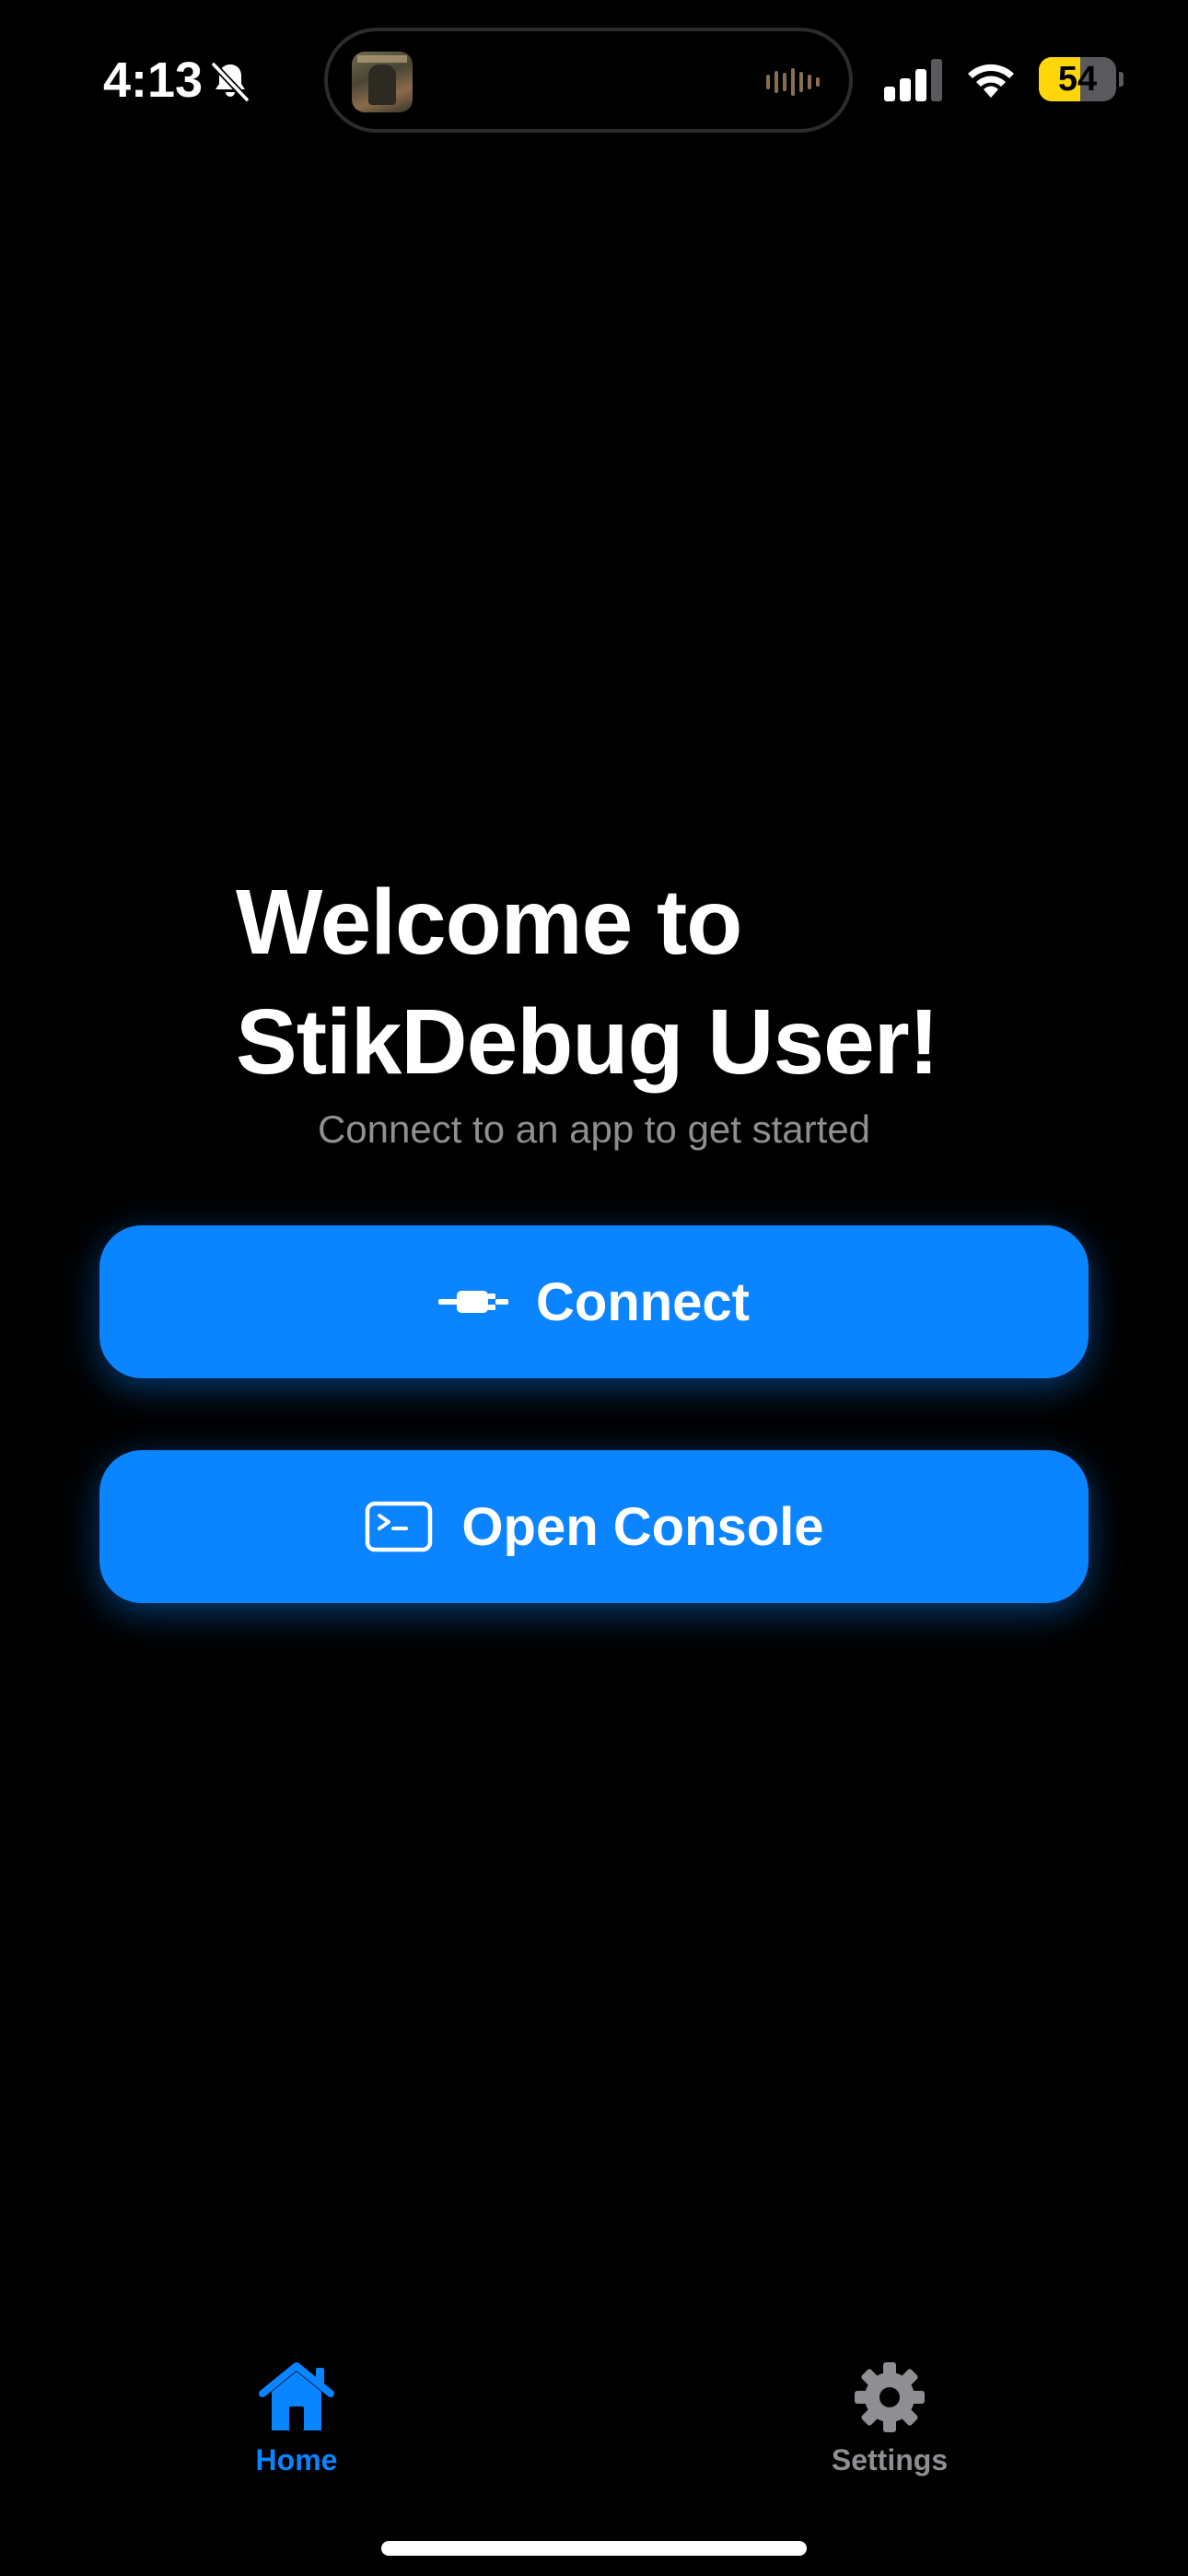 The height and width of the screenshot is (2576, 1188). Describe the element at coordinates (890, 2397) in the screenshot. I see `gear-icon` at that location.